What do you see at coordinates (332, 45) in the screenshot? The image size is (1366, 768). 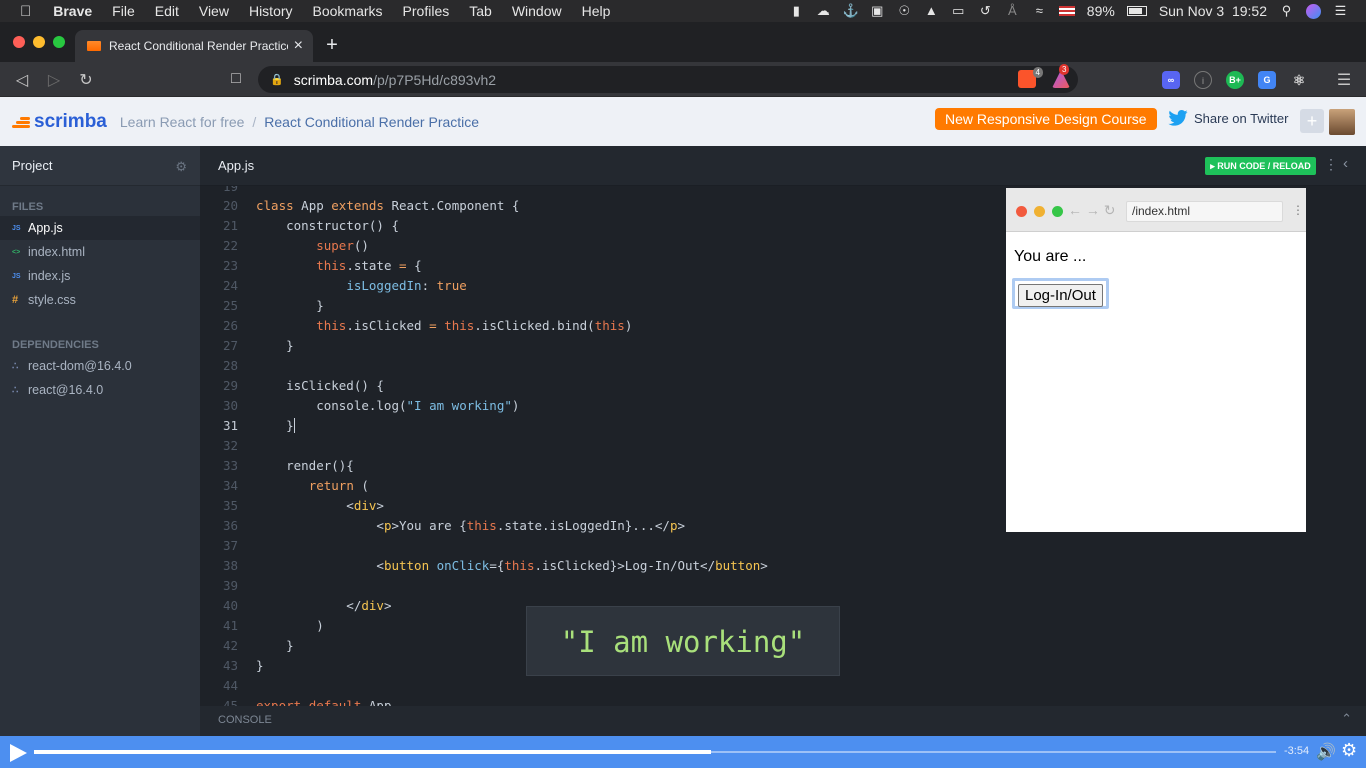 I see `new-tab-button: +` at bounding box center [332, 45].